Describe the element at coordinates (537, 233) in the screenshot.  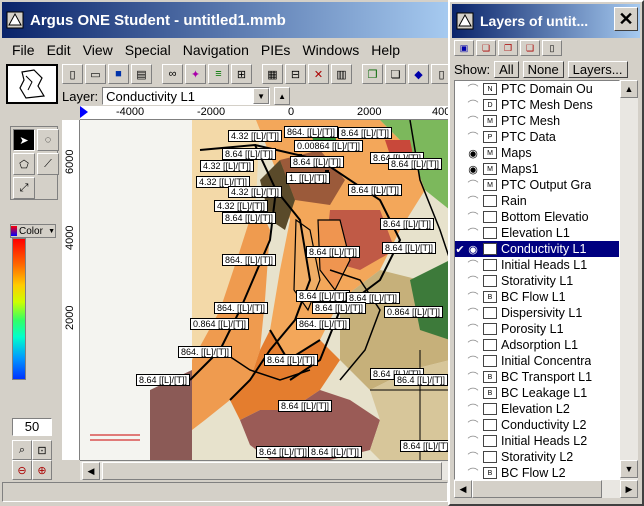
I see `layer-row: ⌒ Elevation L1` at that location.